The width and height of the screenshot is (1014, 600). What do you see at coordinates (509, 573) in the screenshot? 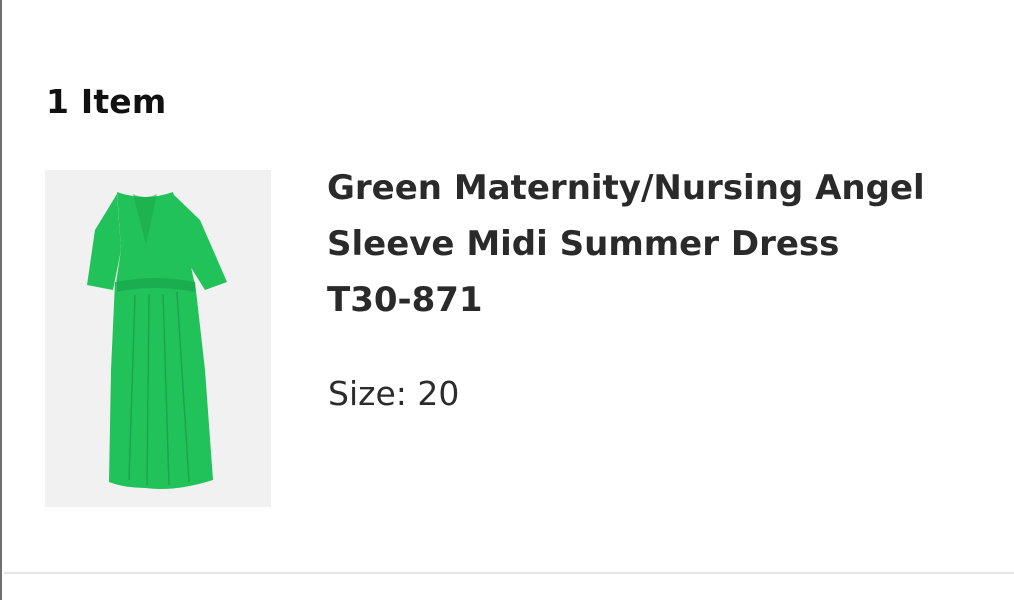
I see `divider` at bounding box center [509, 573].